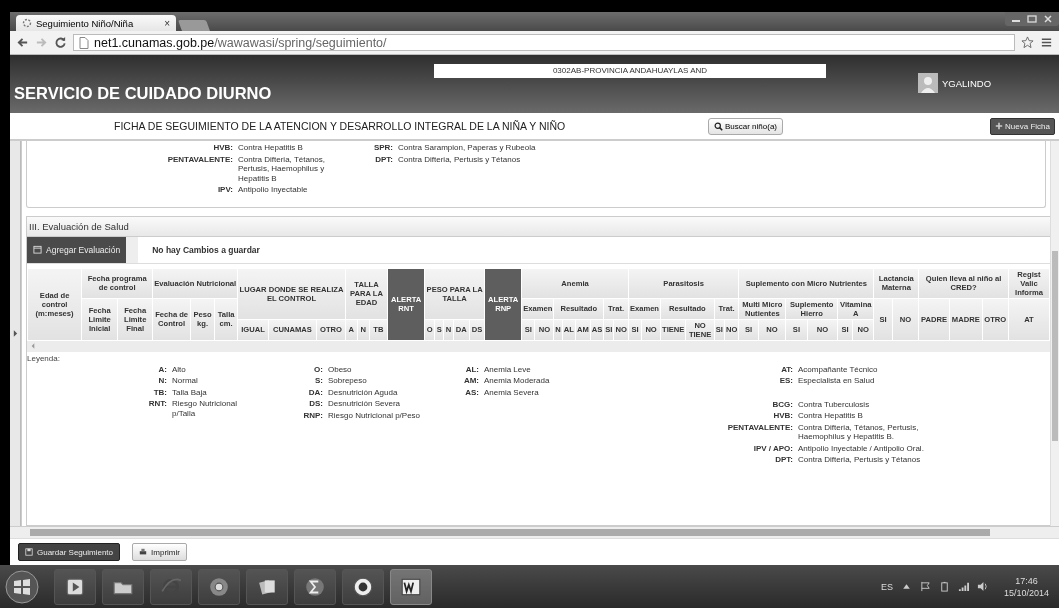 Image resolution: width=1059 pixels, height=608 pixels. Describe the element at coordinates (44, 358) in the screenshot. I see `legend-title: Leyenda:` at that location.